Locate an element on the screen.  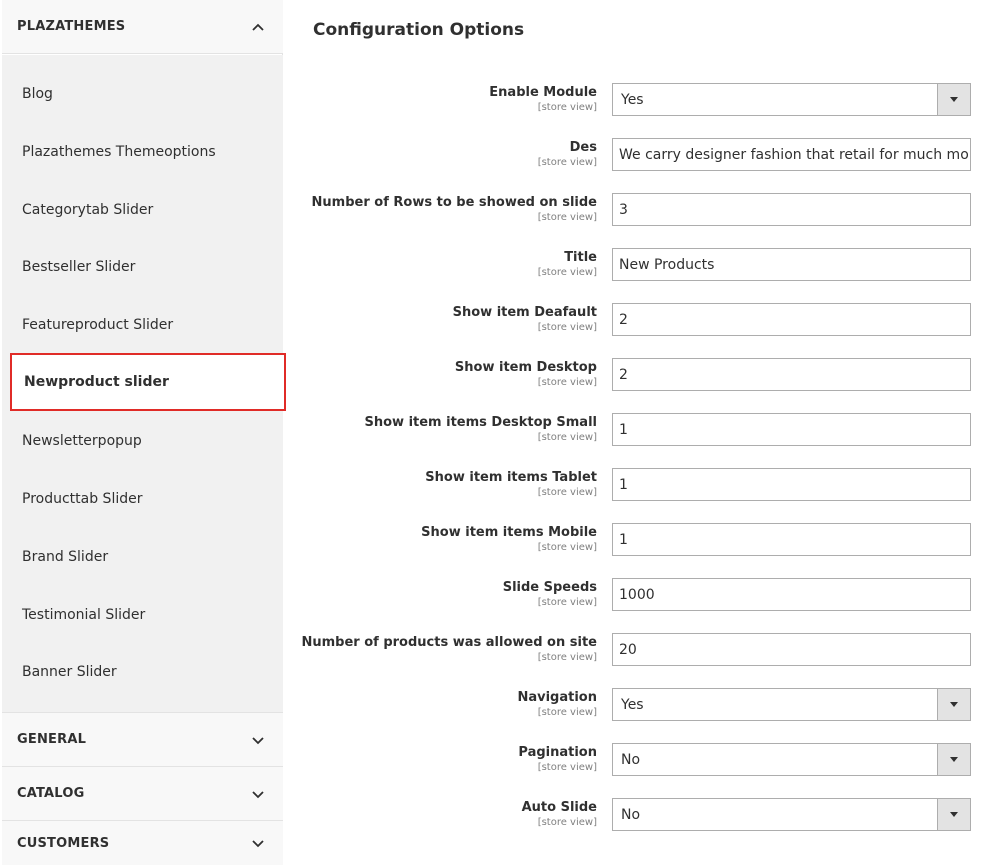
navigation-select: Yes is located at coordinates (791, 704).